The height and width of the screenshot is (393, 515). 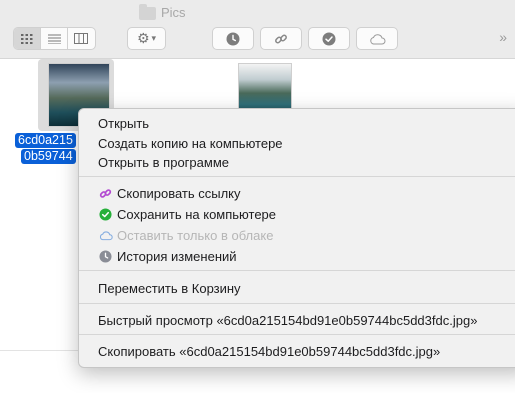 I want to click on remove-download-button, so click(x=377, y=38).